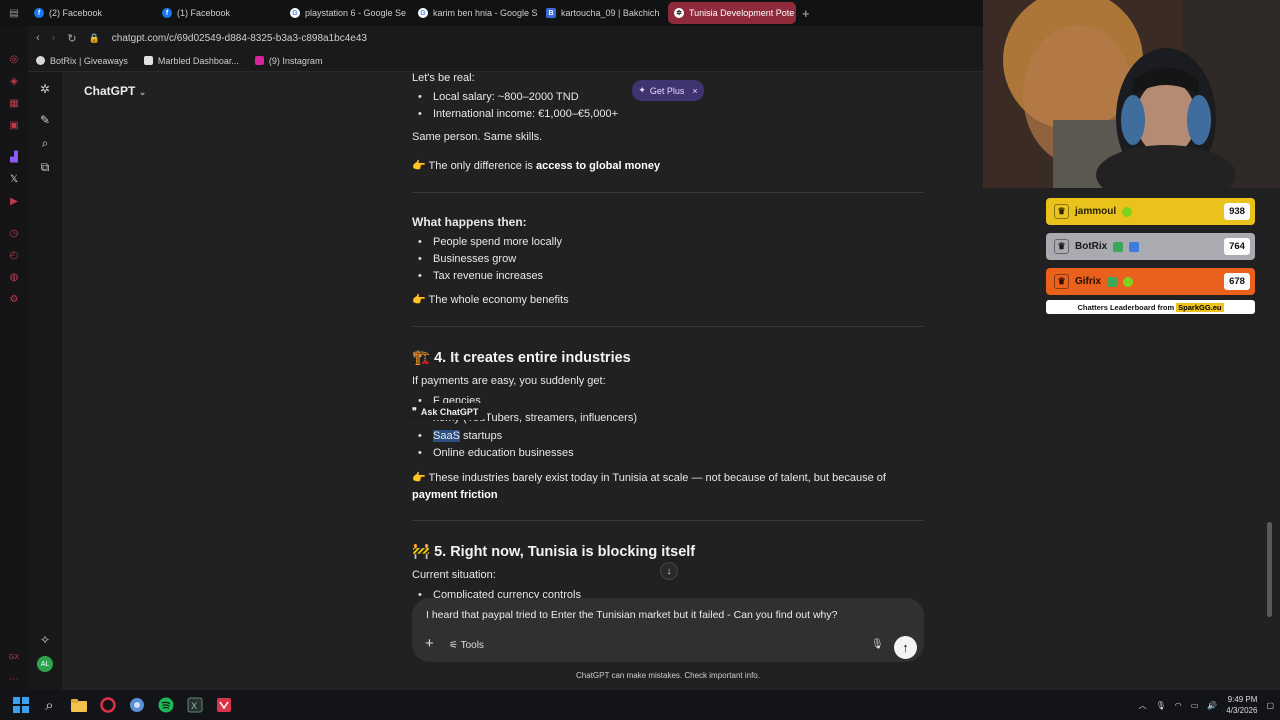  Describe the element at coordinates (732, 13) in the screenshot. I see `browser-tab-active: ✲ Tunisia Development Pote` at that location.